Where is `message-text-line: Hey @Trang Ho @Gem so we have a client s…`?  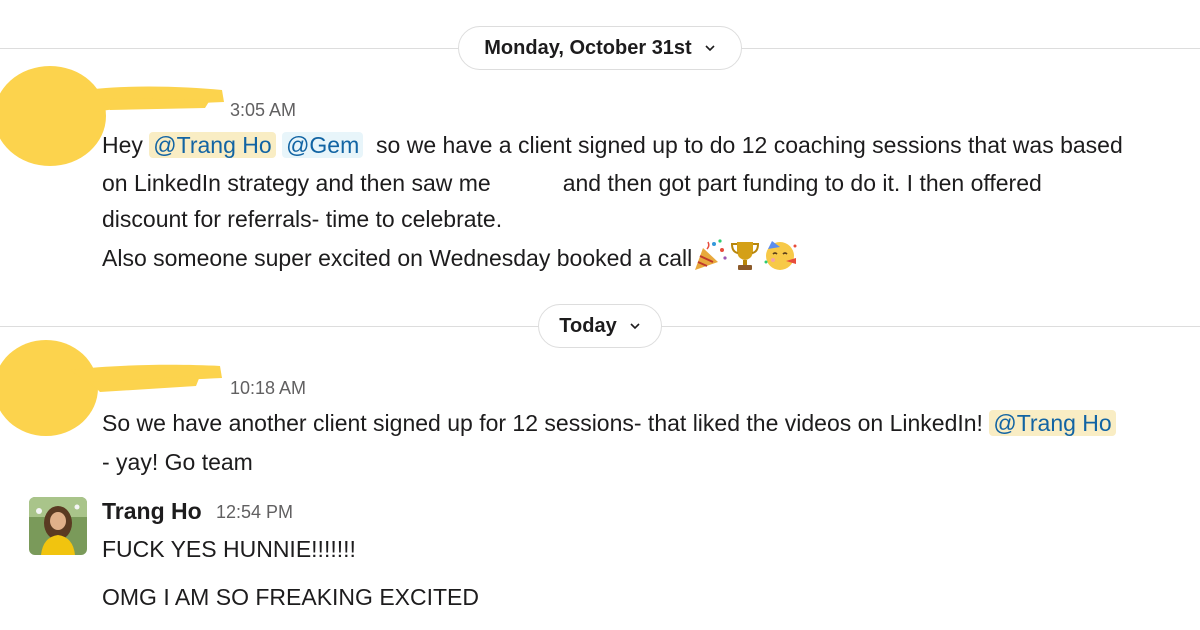
message-text-line: Hey @Trang Ho @Gem so we have a client s… is located at coordinates (612, 145).